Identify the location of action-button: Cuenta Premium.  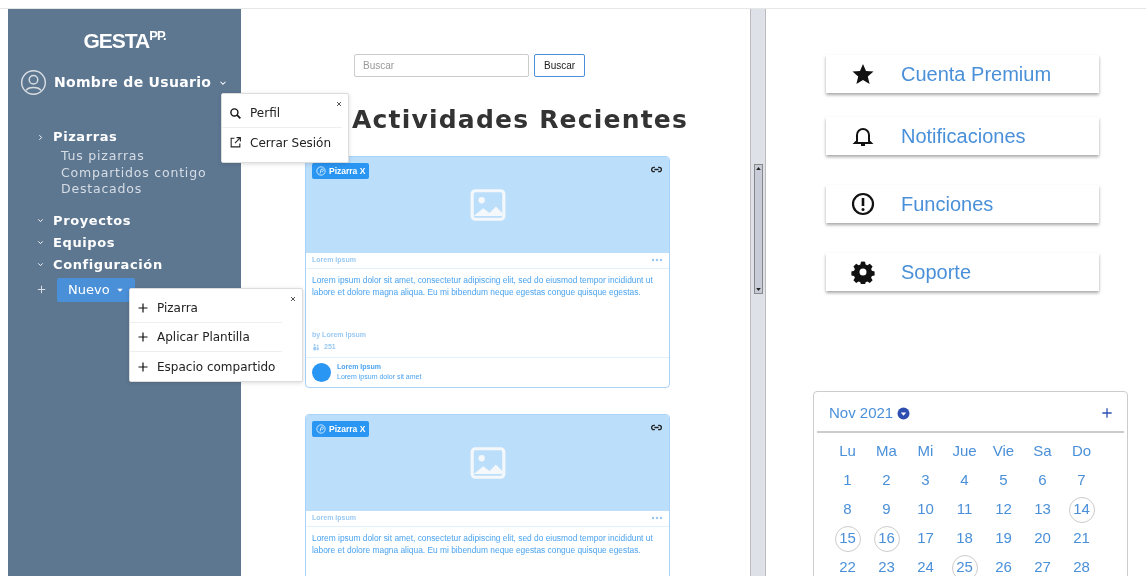
(962, 74).